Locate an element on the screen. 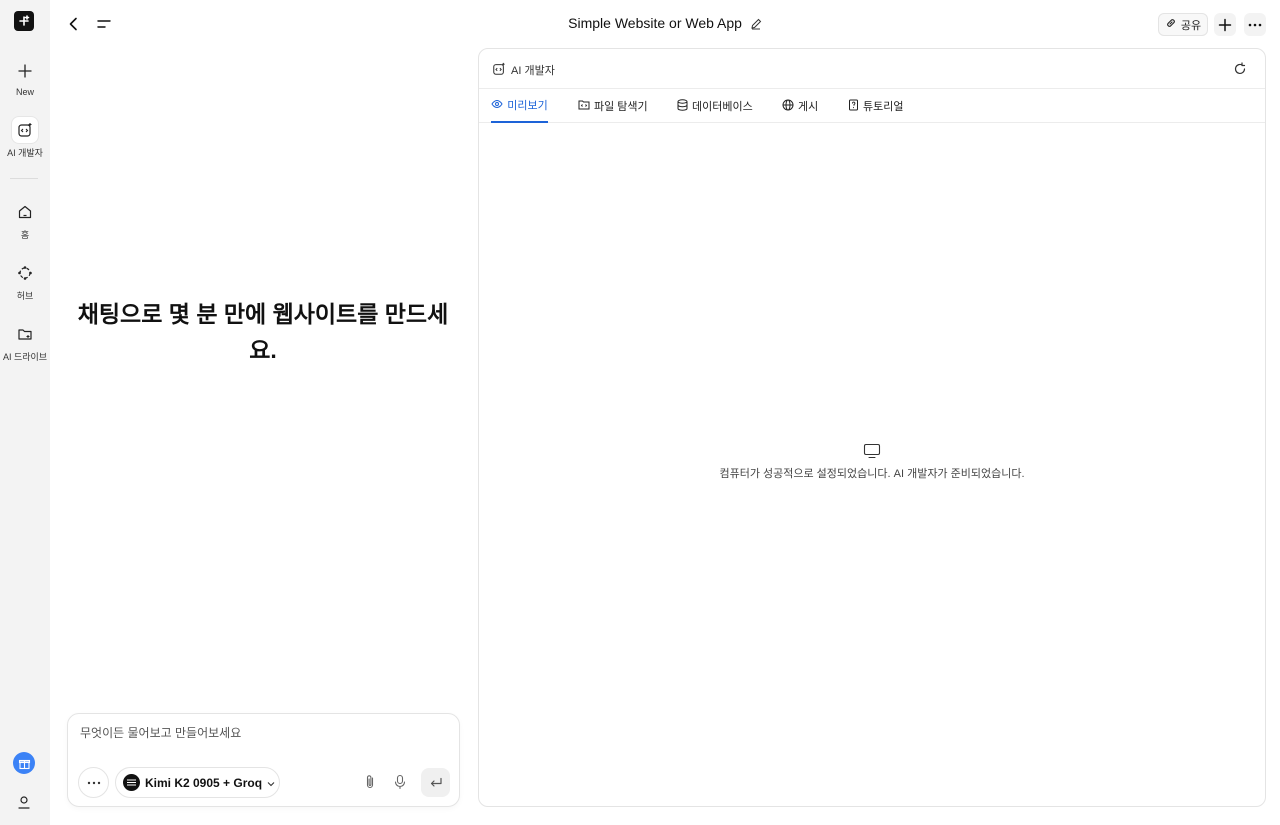 This screenshot has height=825, width=1280. chat-input is located at coordinates (260, 733).